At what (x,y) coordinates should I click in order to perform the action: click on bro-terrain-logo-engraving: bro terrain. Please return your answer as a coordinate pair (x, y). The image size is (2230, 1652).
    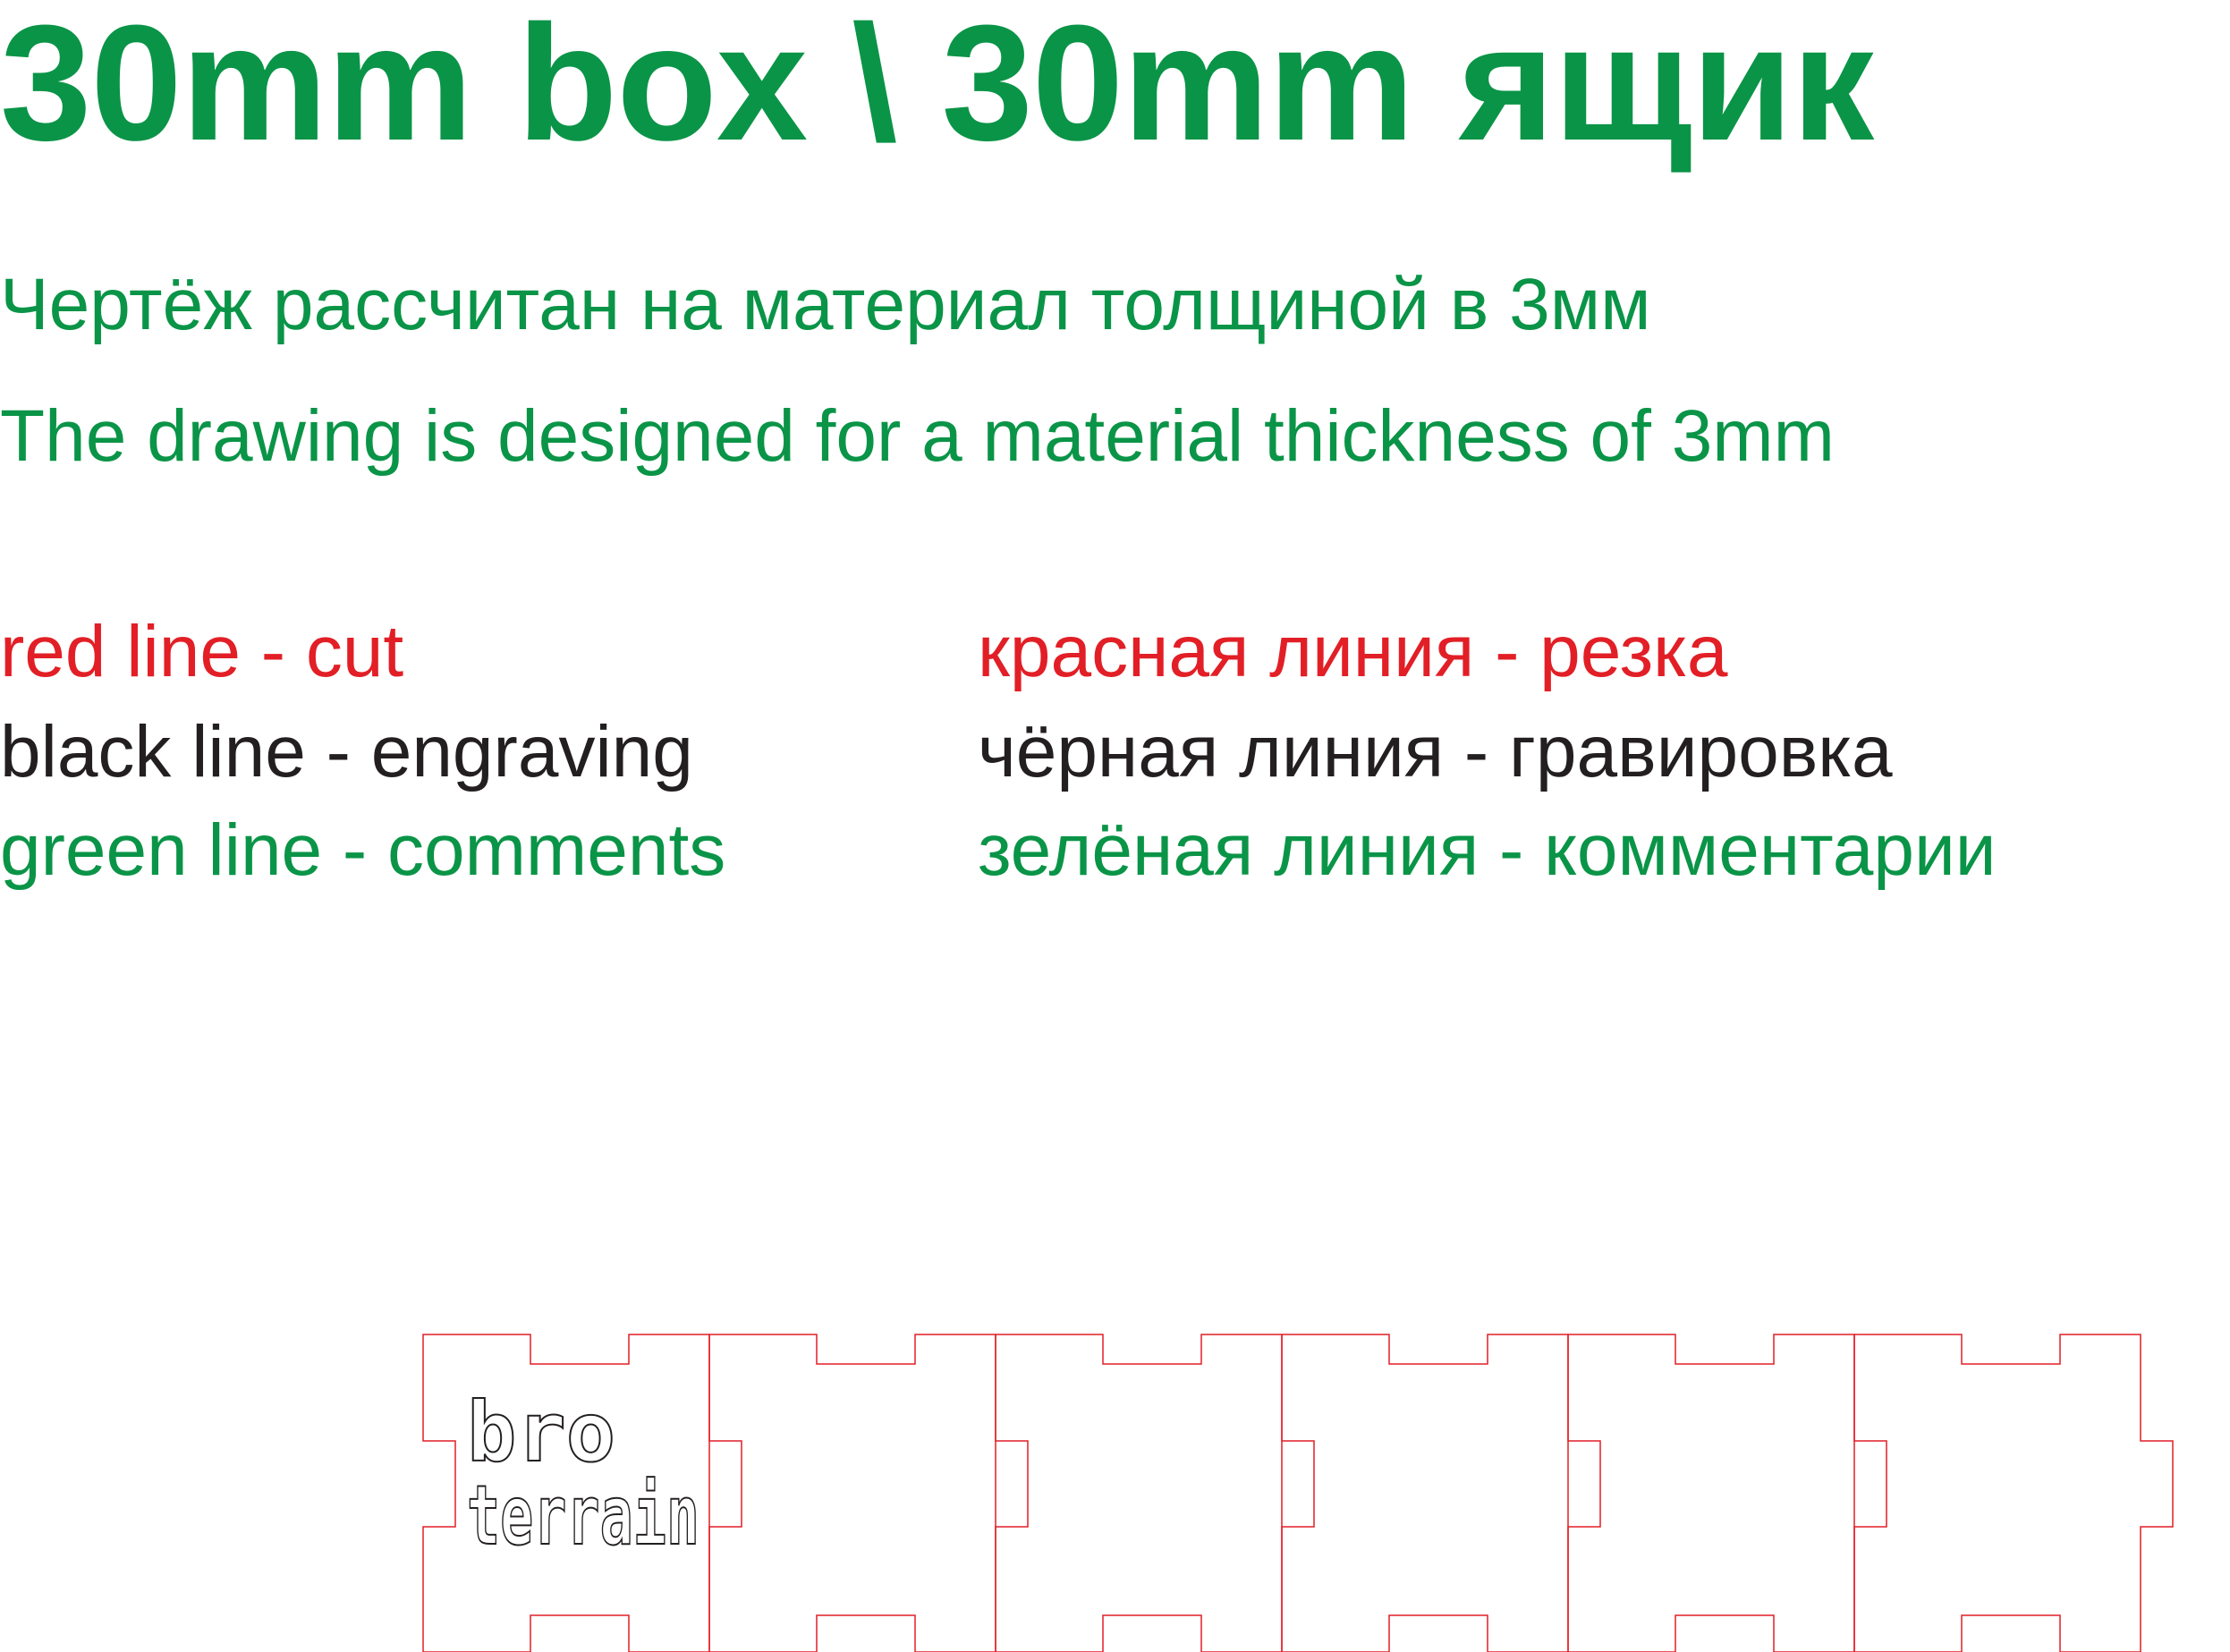
    Looking at the image, I should click on (583, 1474).